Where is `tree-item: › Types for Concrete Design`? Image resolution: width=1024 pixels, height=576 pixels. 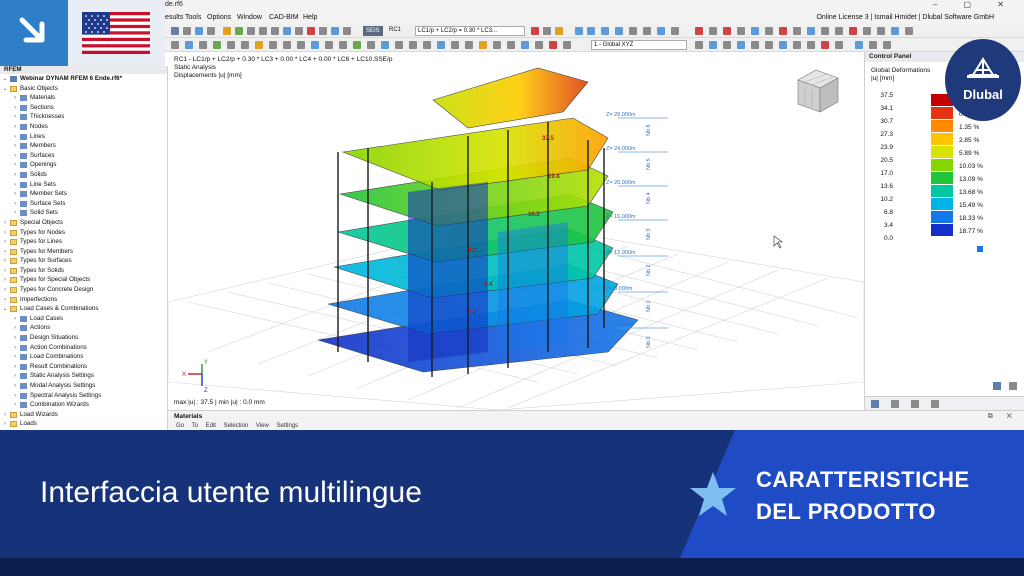 tree-item: › Types for Concrete Design is located at coordinates (83, 290).